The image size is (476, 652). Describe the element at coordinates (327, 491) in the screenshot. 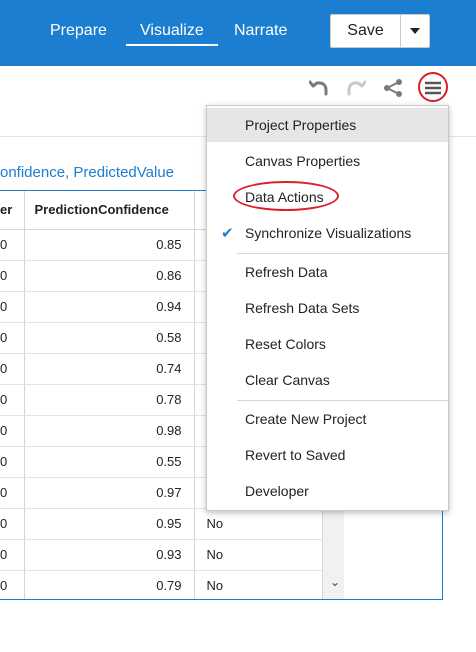

I see `menu-item-developer: Developer` at that location.